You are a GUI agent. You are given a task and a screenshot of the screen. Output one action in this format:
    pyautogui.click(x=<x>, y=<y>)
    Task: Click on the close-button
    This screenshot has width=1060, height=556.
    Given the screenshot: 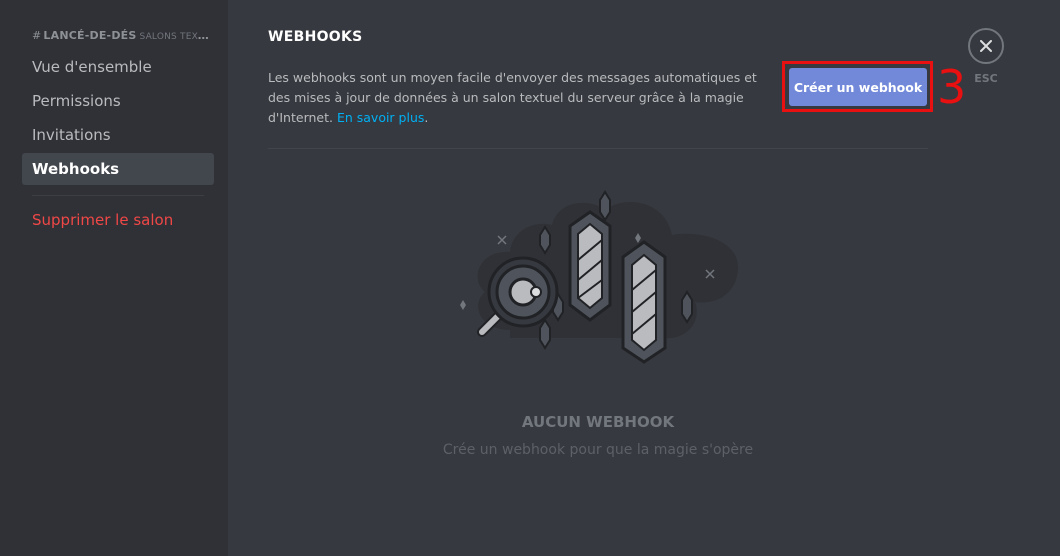 What is the action you would take?
    pyautogui.click(x=986, y=46)
    